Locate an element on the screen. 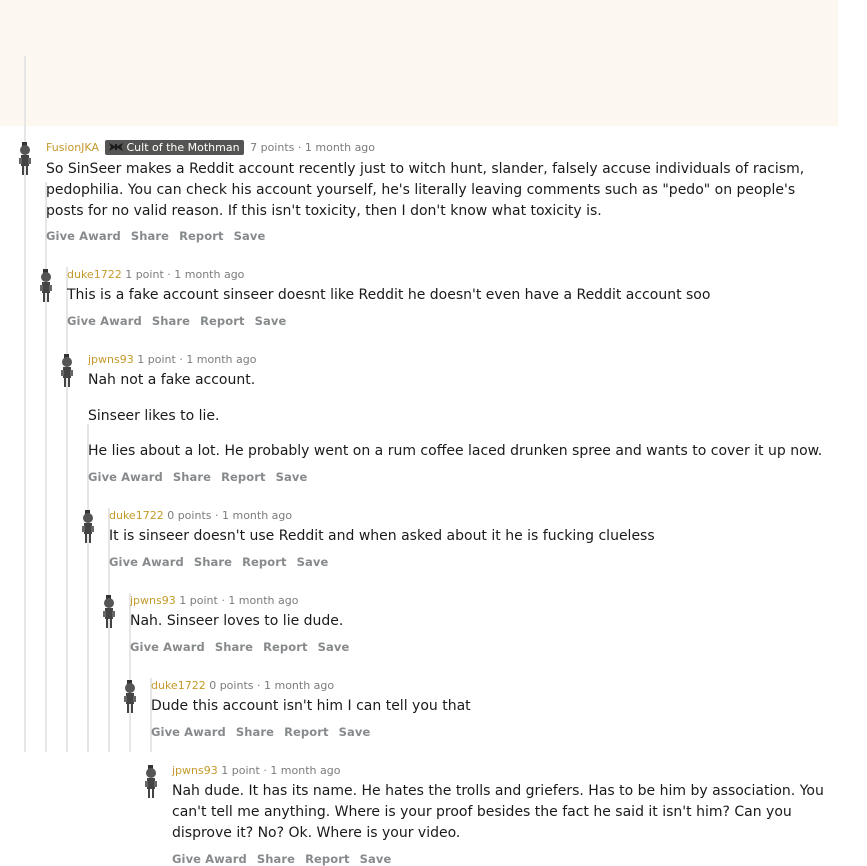 Image resolution: width=867 pixels, height=866 pixels. user-flair: Cult of the Mothman is located at coordinates (174, 147).